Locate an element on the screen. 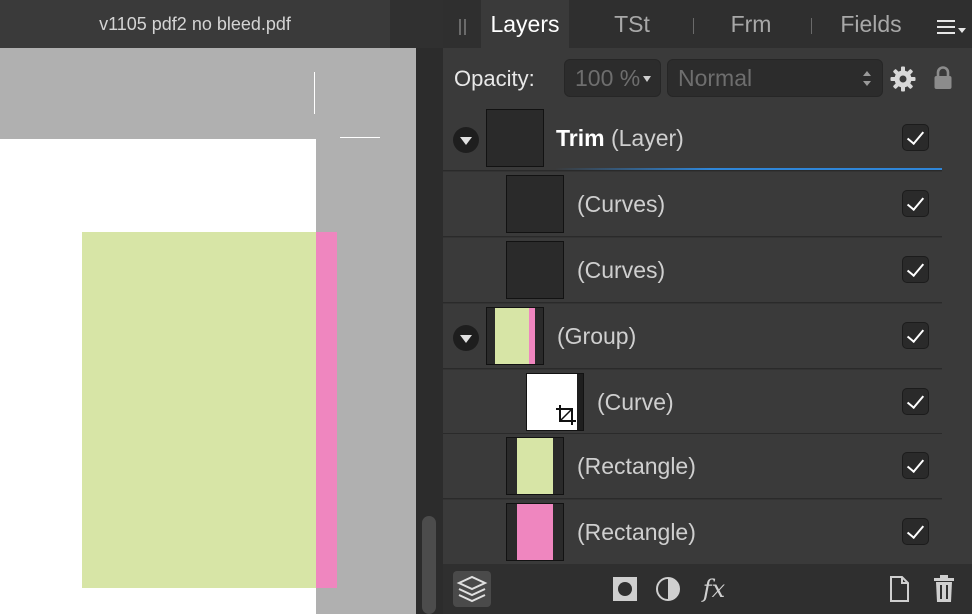 The width and height of the screenshot is (972, 614). crop-mark-vertical is located at coordinates (314, 93).